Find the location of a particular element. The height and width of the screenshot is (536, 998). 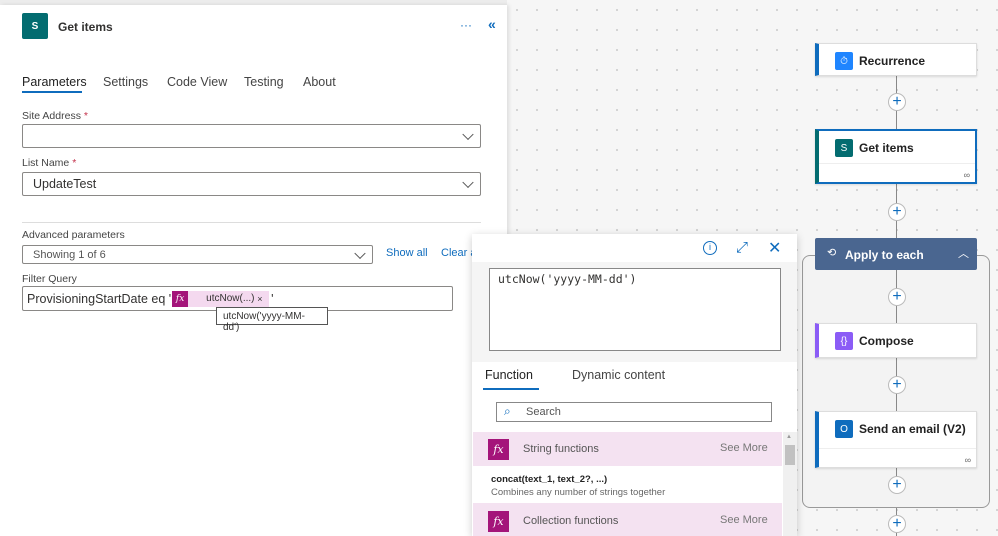

loop-icon: ⟲ is located at coordinates (832, 253).